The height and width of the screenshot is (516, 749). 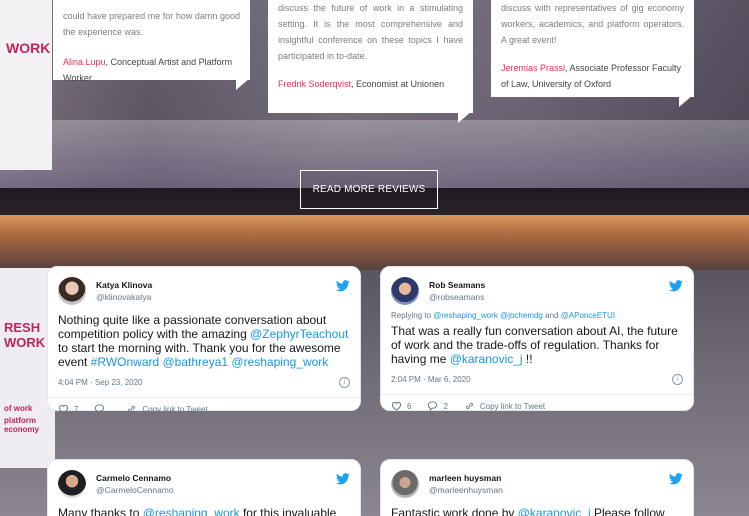 I want to click on tweet-header: Rob Seamans @robseamans, so click(x=537, y=291).